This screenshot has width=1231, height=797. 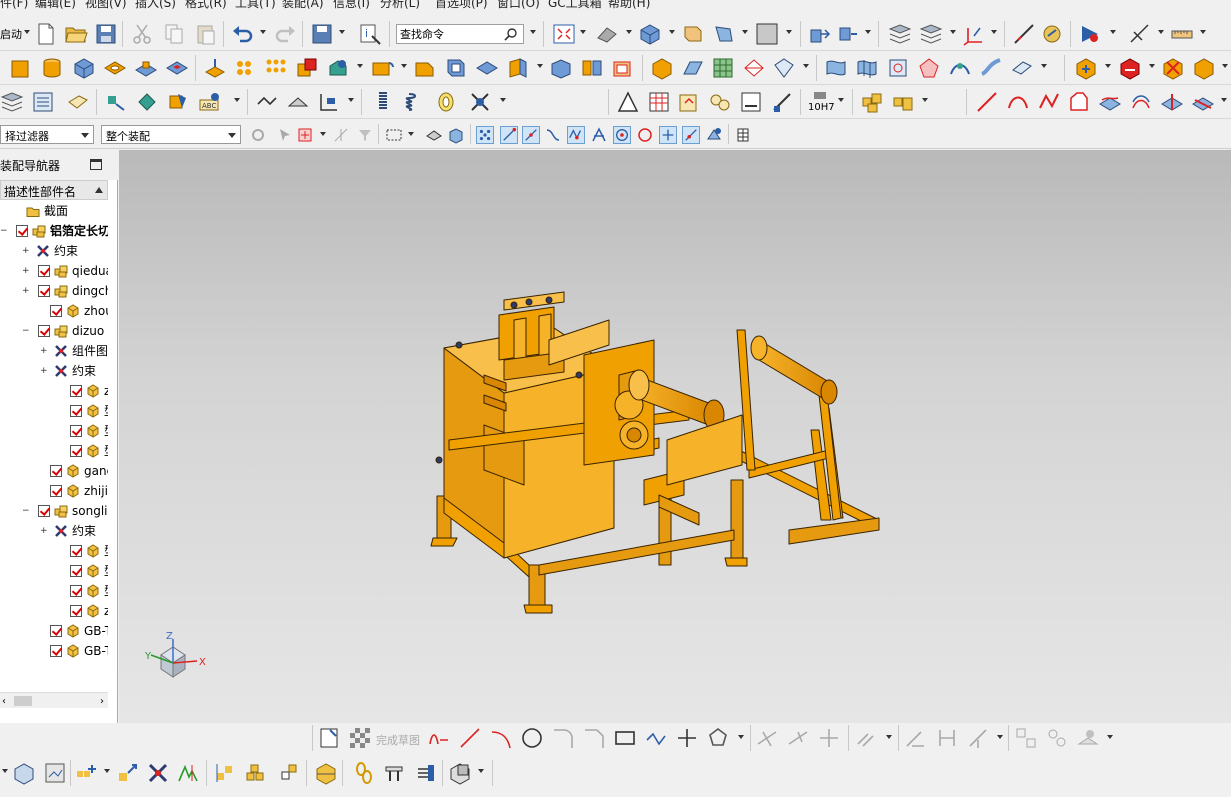 I want to click on through-curves-icon, so click(x=836, y=68).